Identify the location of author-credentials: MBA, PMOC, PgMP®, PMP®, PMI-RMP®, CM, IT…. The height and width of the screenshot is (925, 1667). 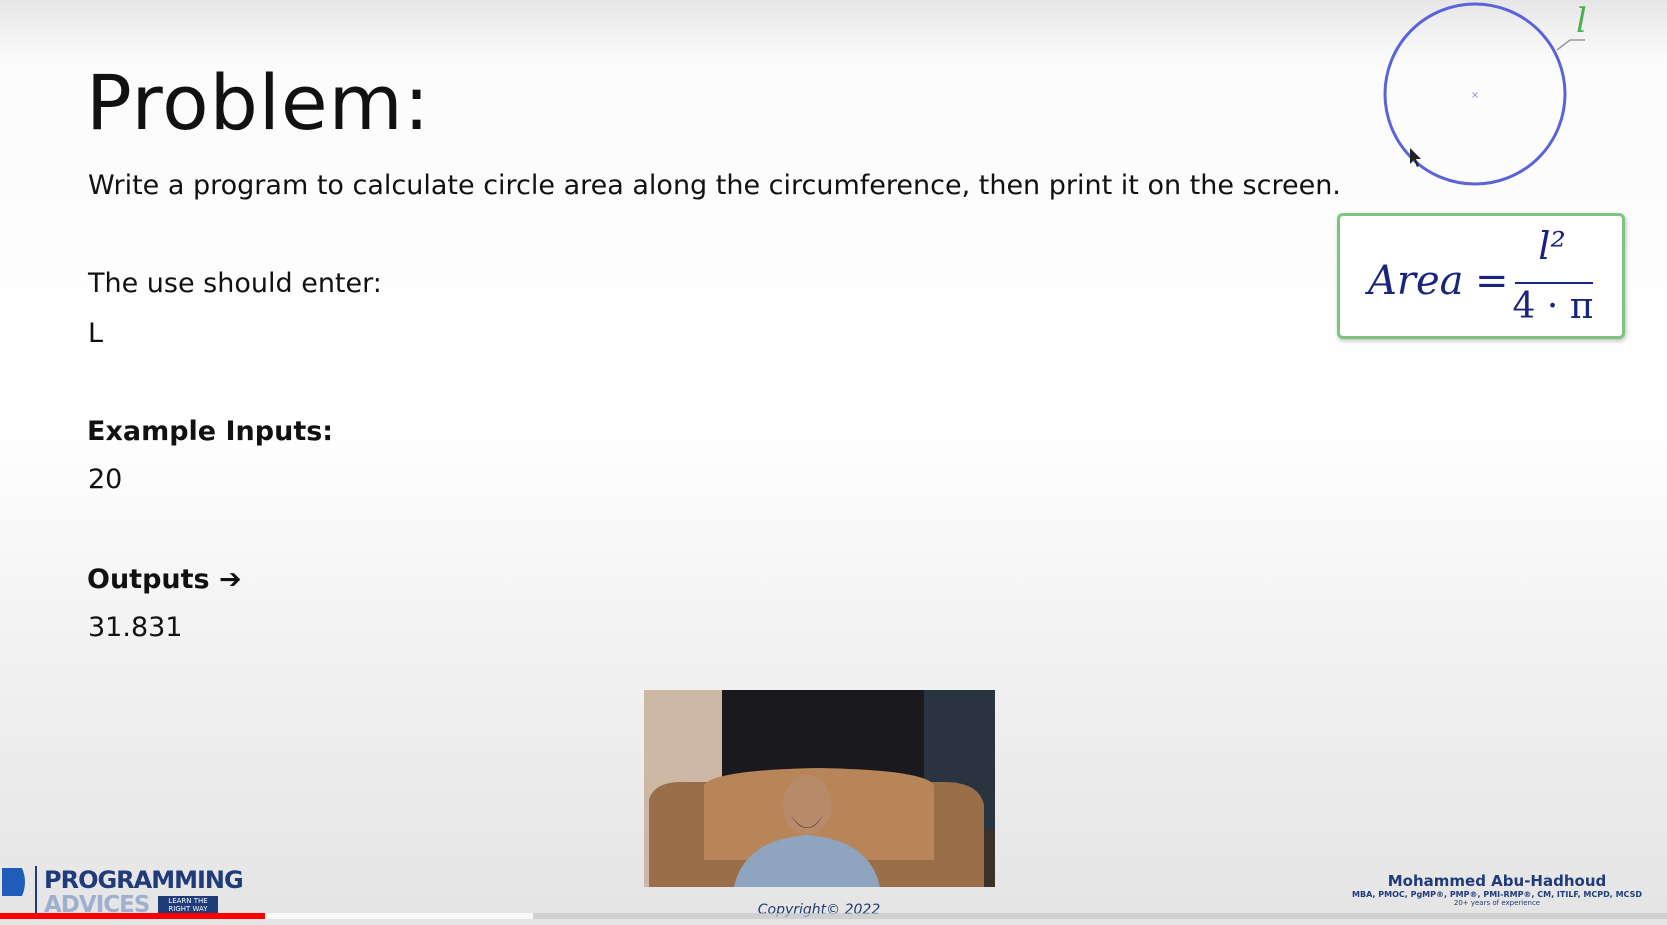
(1497, 894).